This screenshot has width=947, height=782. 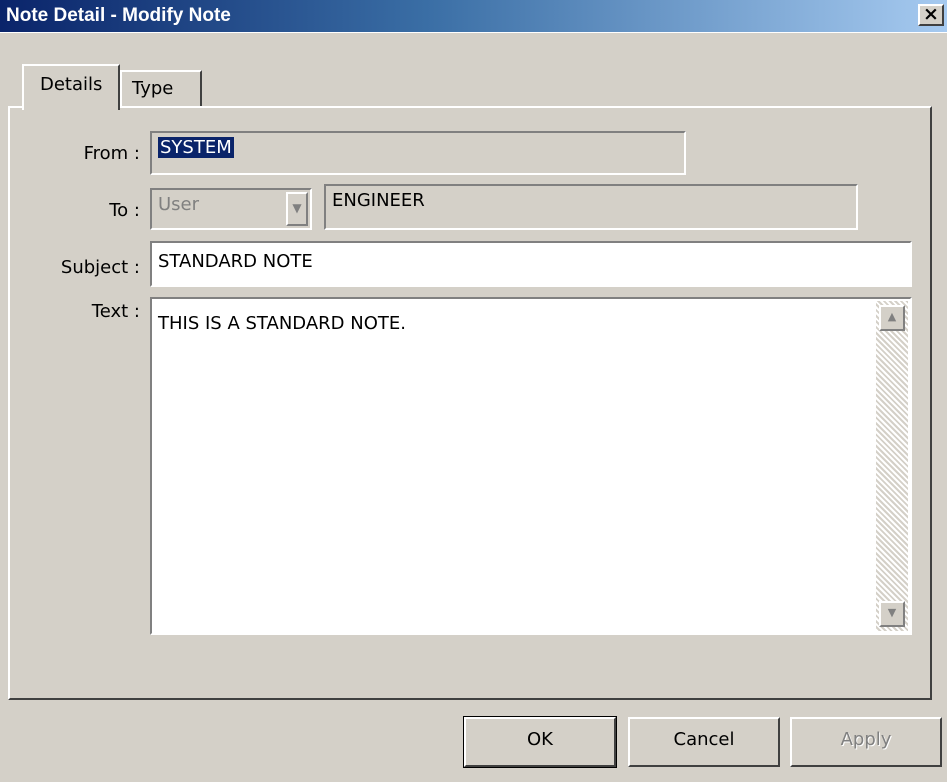 I want to click on close-button: ×, so click(x=931, y=15).